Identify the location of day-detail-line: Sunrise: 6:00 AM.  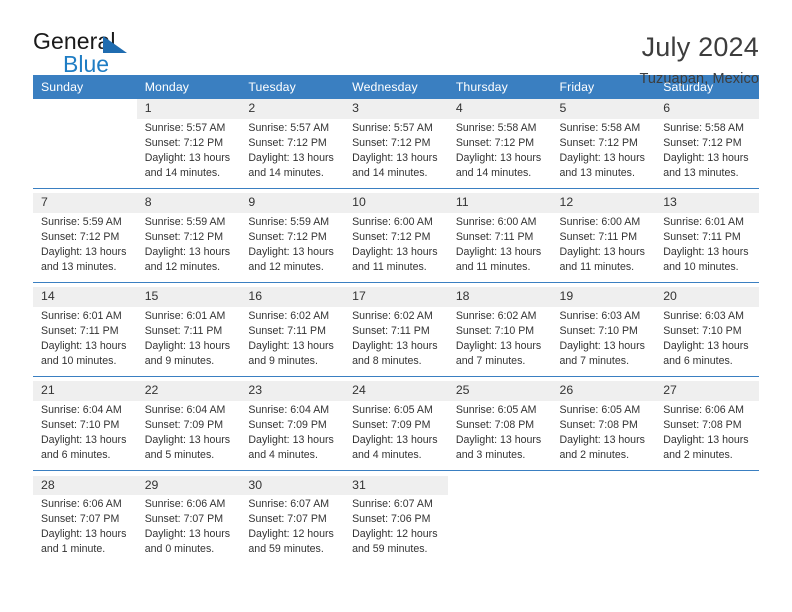
(496, 221).